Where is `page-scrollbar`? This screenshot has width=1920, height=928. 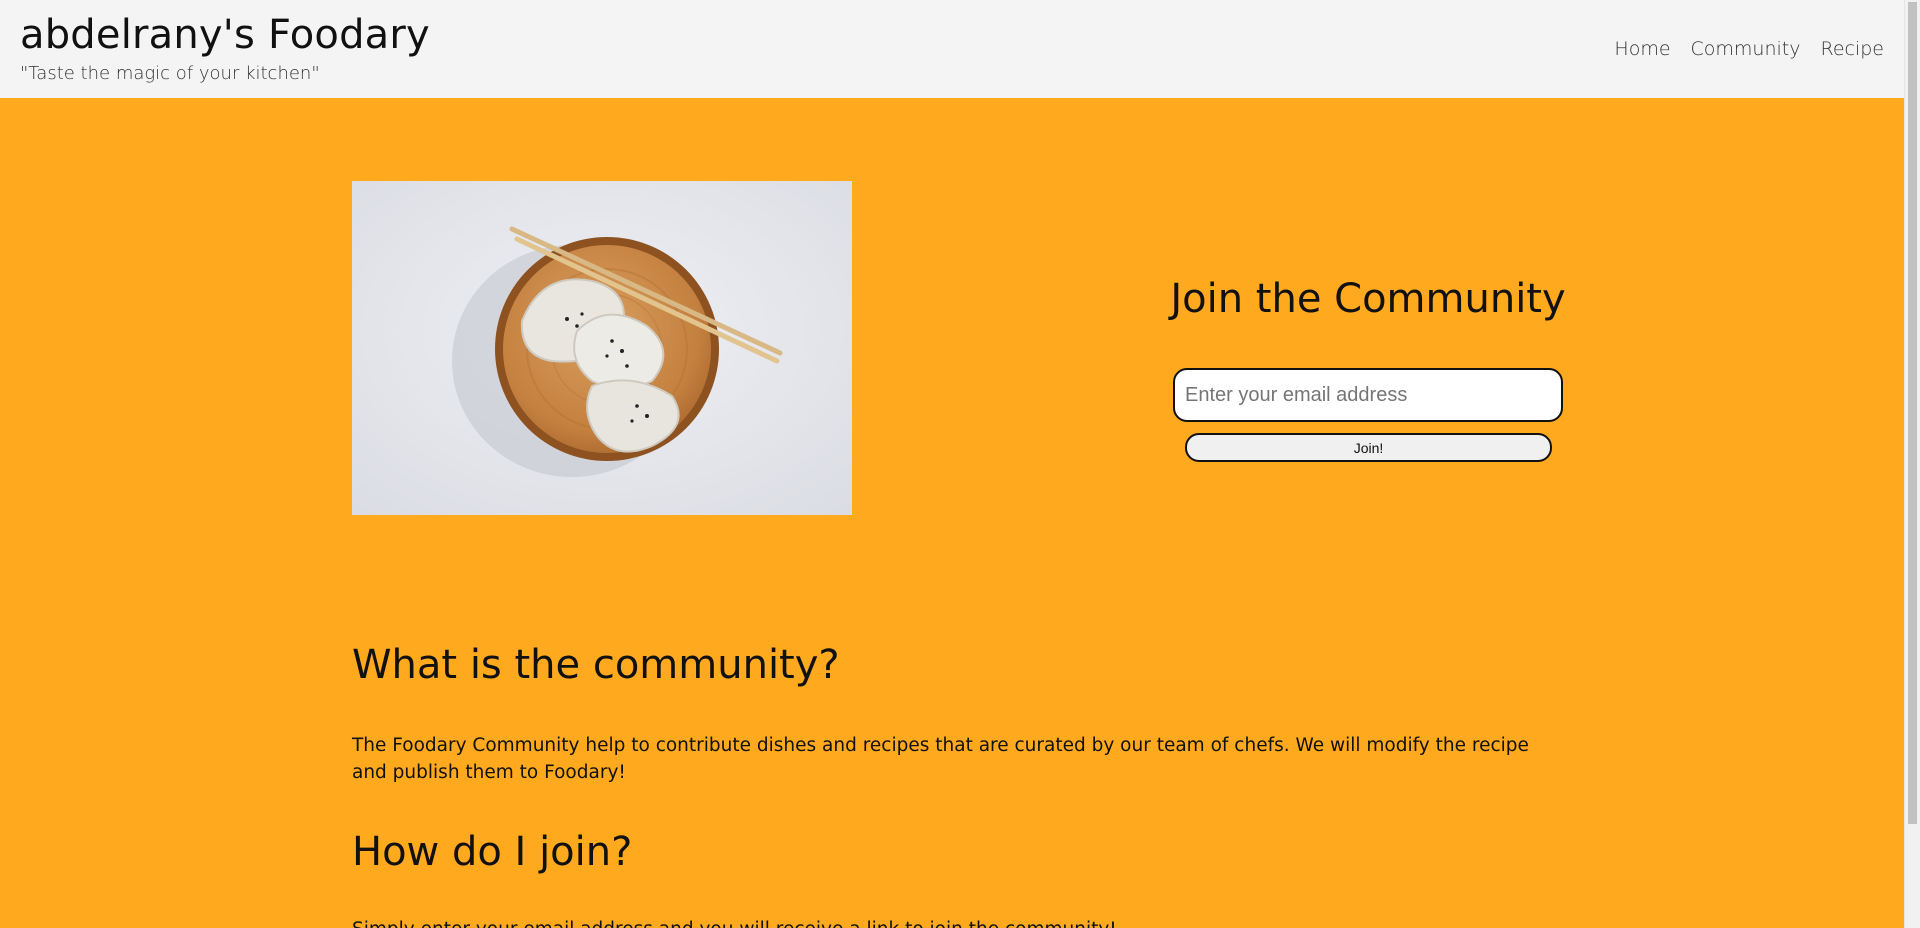
page-scrollbar is located at coordinates (1912, 464).